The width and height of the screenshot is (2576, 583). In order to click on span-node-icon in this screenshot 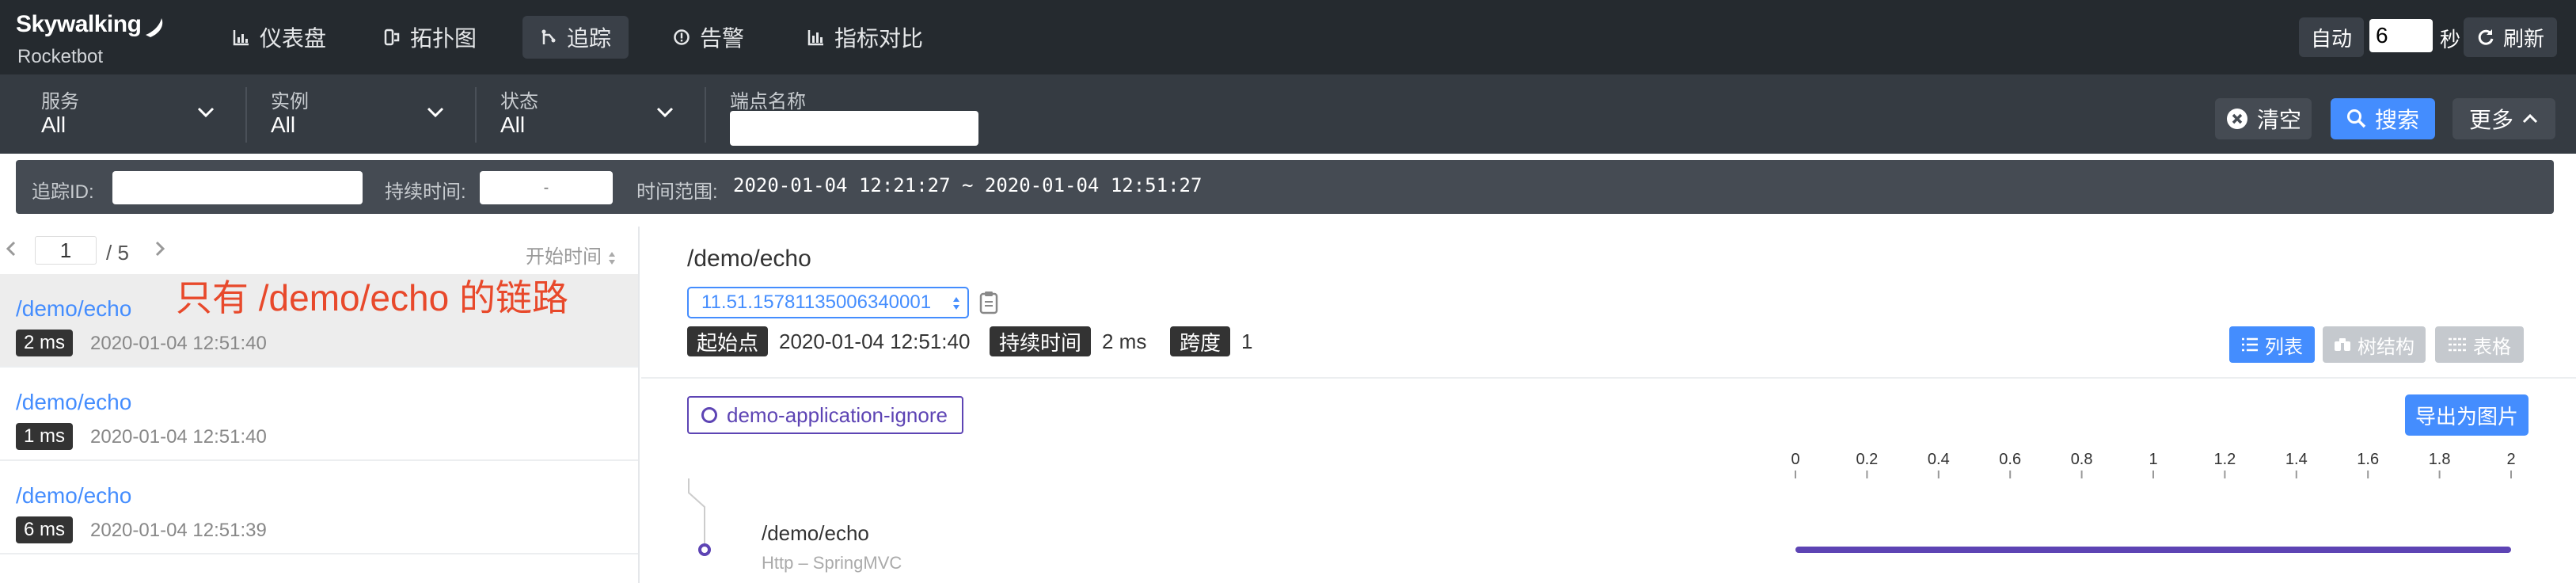, I will do `click(705, 549)`.